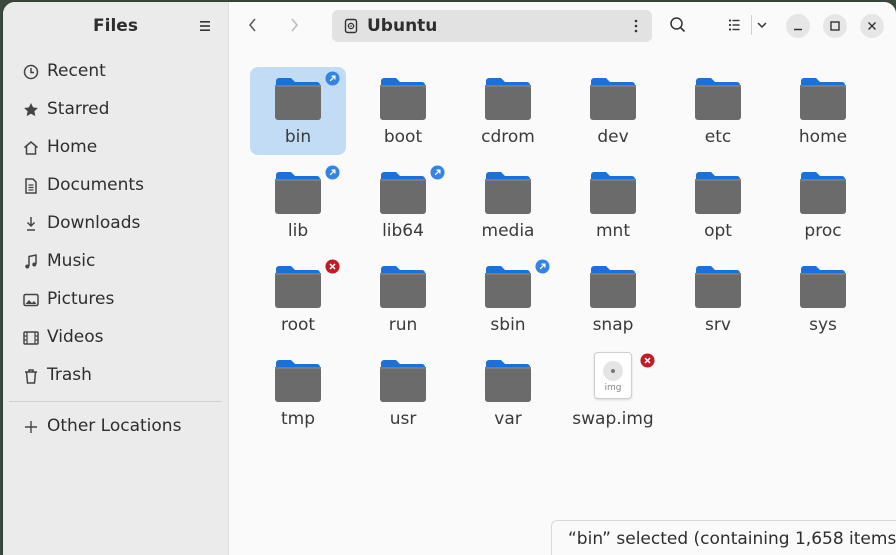 The width and height of the screenshot is (896, 555). I want to click on view-list-button, so click(735, 25).